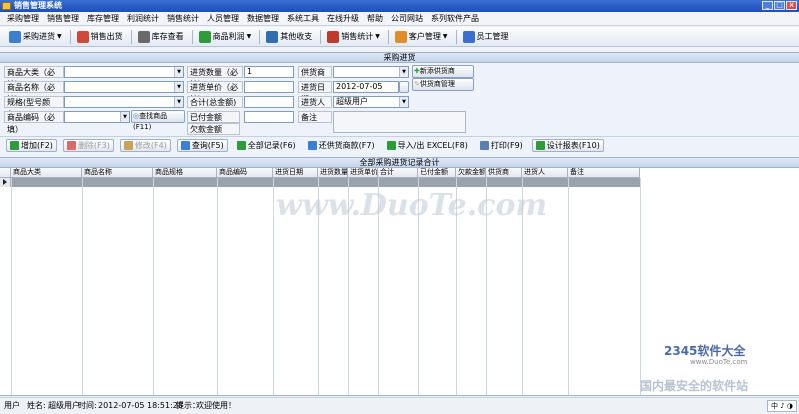 The image size is (799, 414). Describe the element at coordinates (213, 117) in the screenshot. I see `paid-label: 已付金额` at that location.